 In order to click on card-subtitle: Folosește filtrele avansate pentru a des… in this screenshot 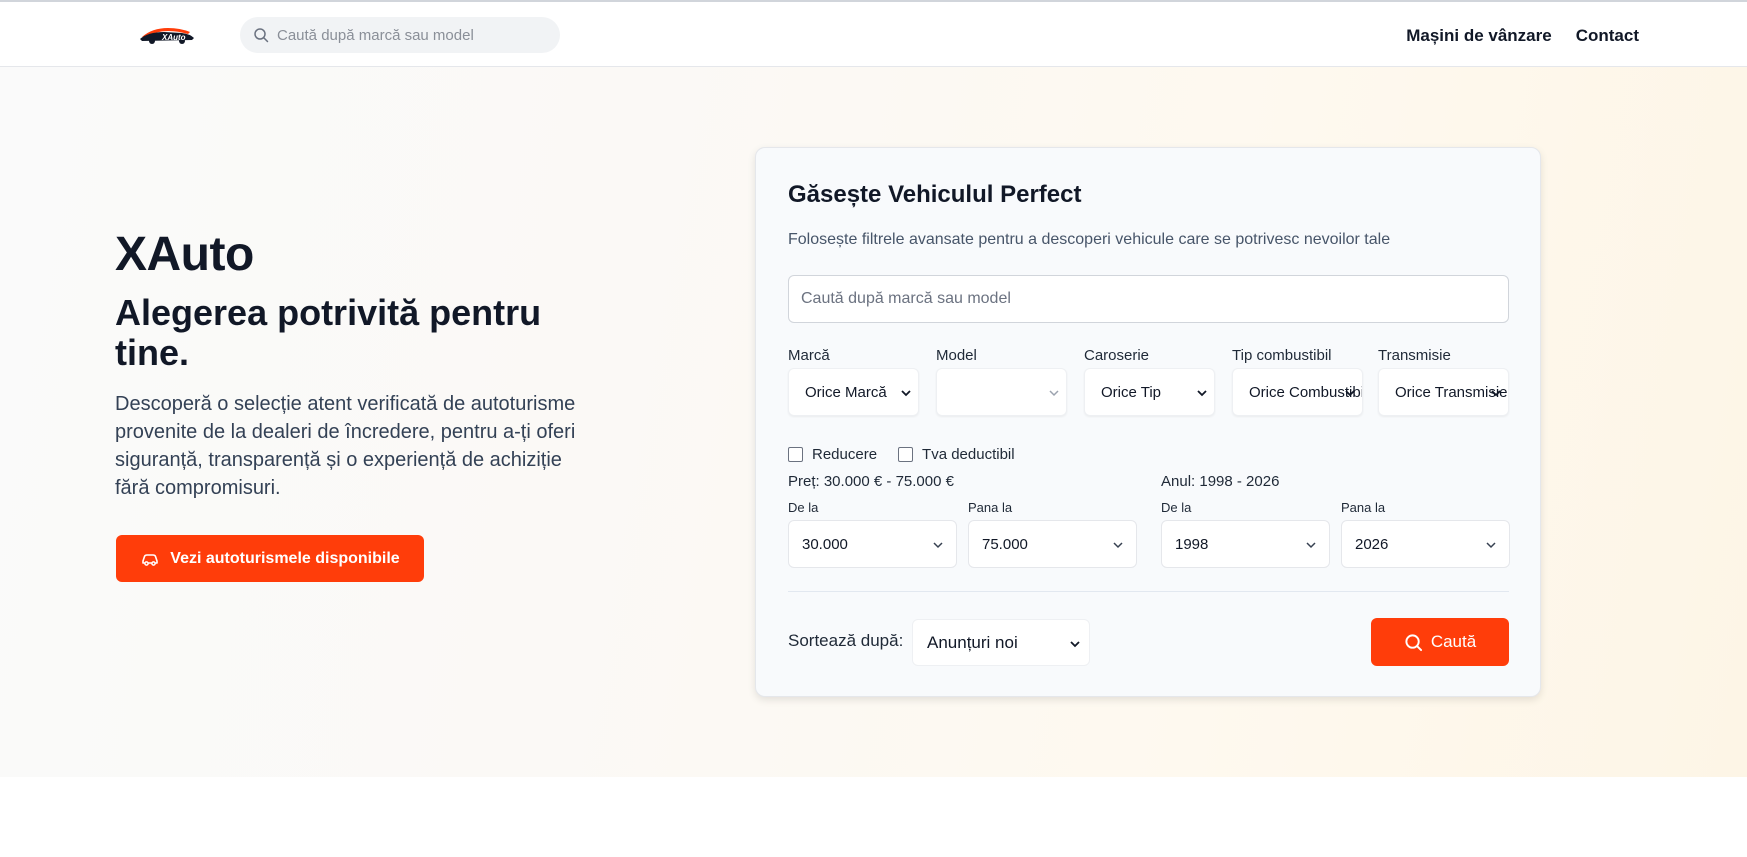, I will do `click(1089, 239)`.